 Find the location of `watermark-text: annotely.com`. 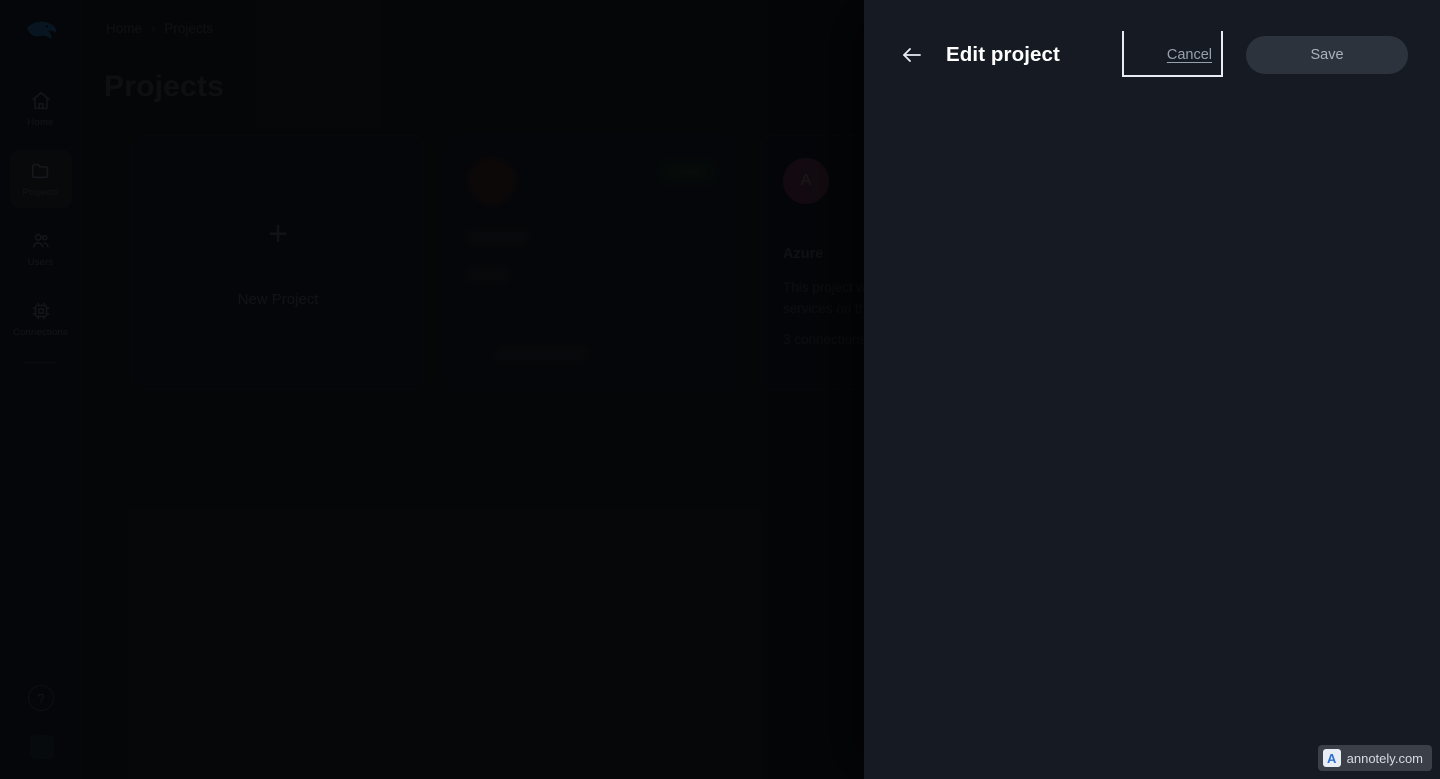

watermark-text: annotely.com is located at coordinates (1384, 758).